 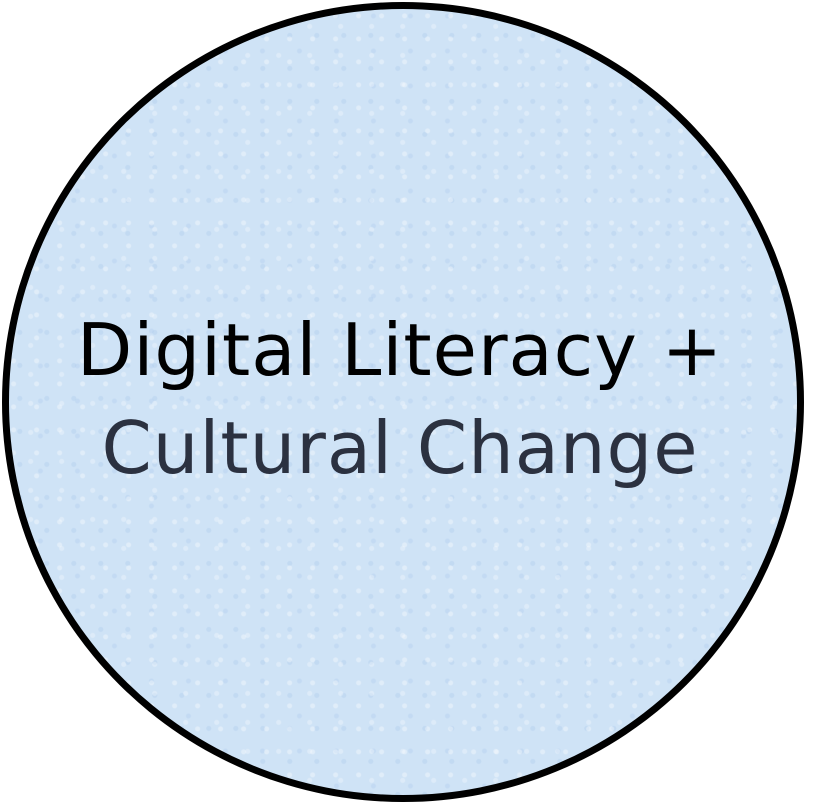 I want to click on concept-label-line-2: Cultural Change, so click(x=400, y=448).